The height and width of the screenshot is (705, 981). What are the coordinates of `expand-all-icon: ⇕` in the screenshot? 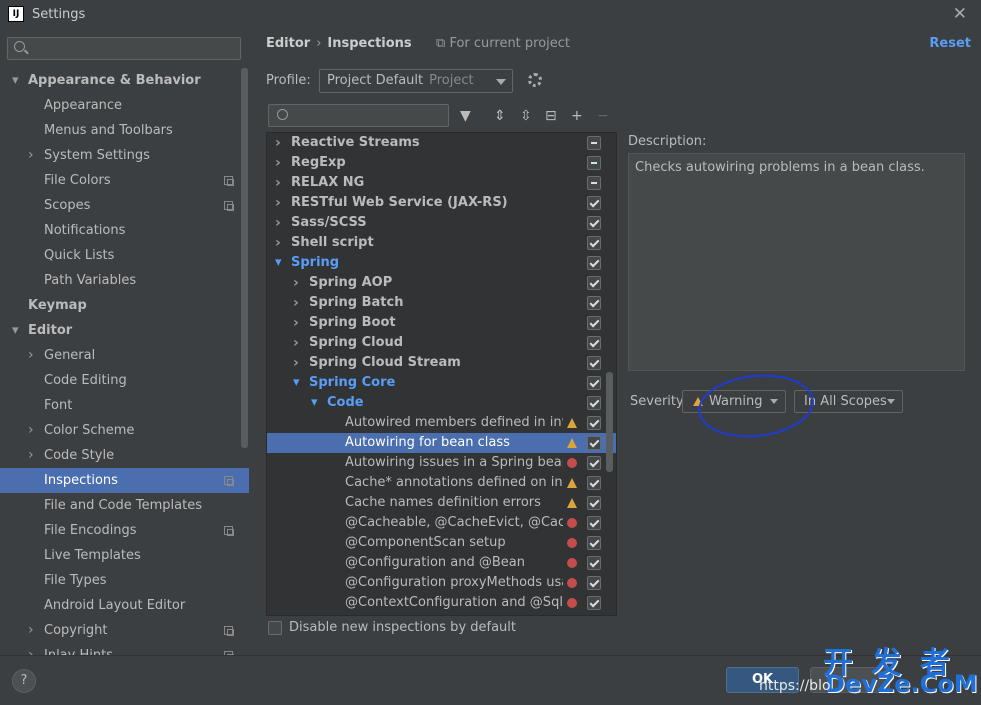 It's located at (500, 116).